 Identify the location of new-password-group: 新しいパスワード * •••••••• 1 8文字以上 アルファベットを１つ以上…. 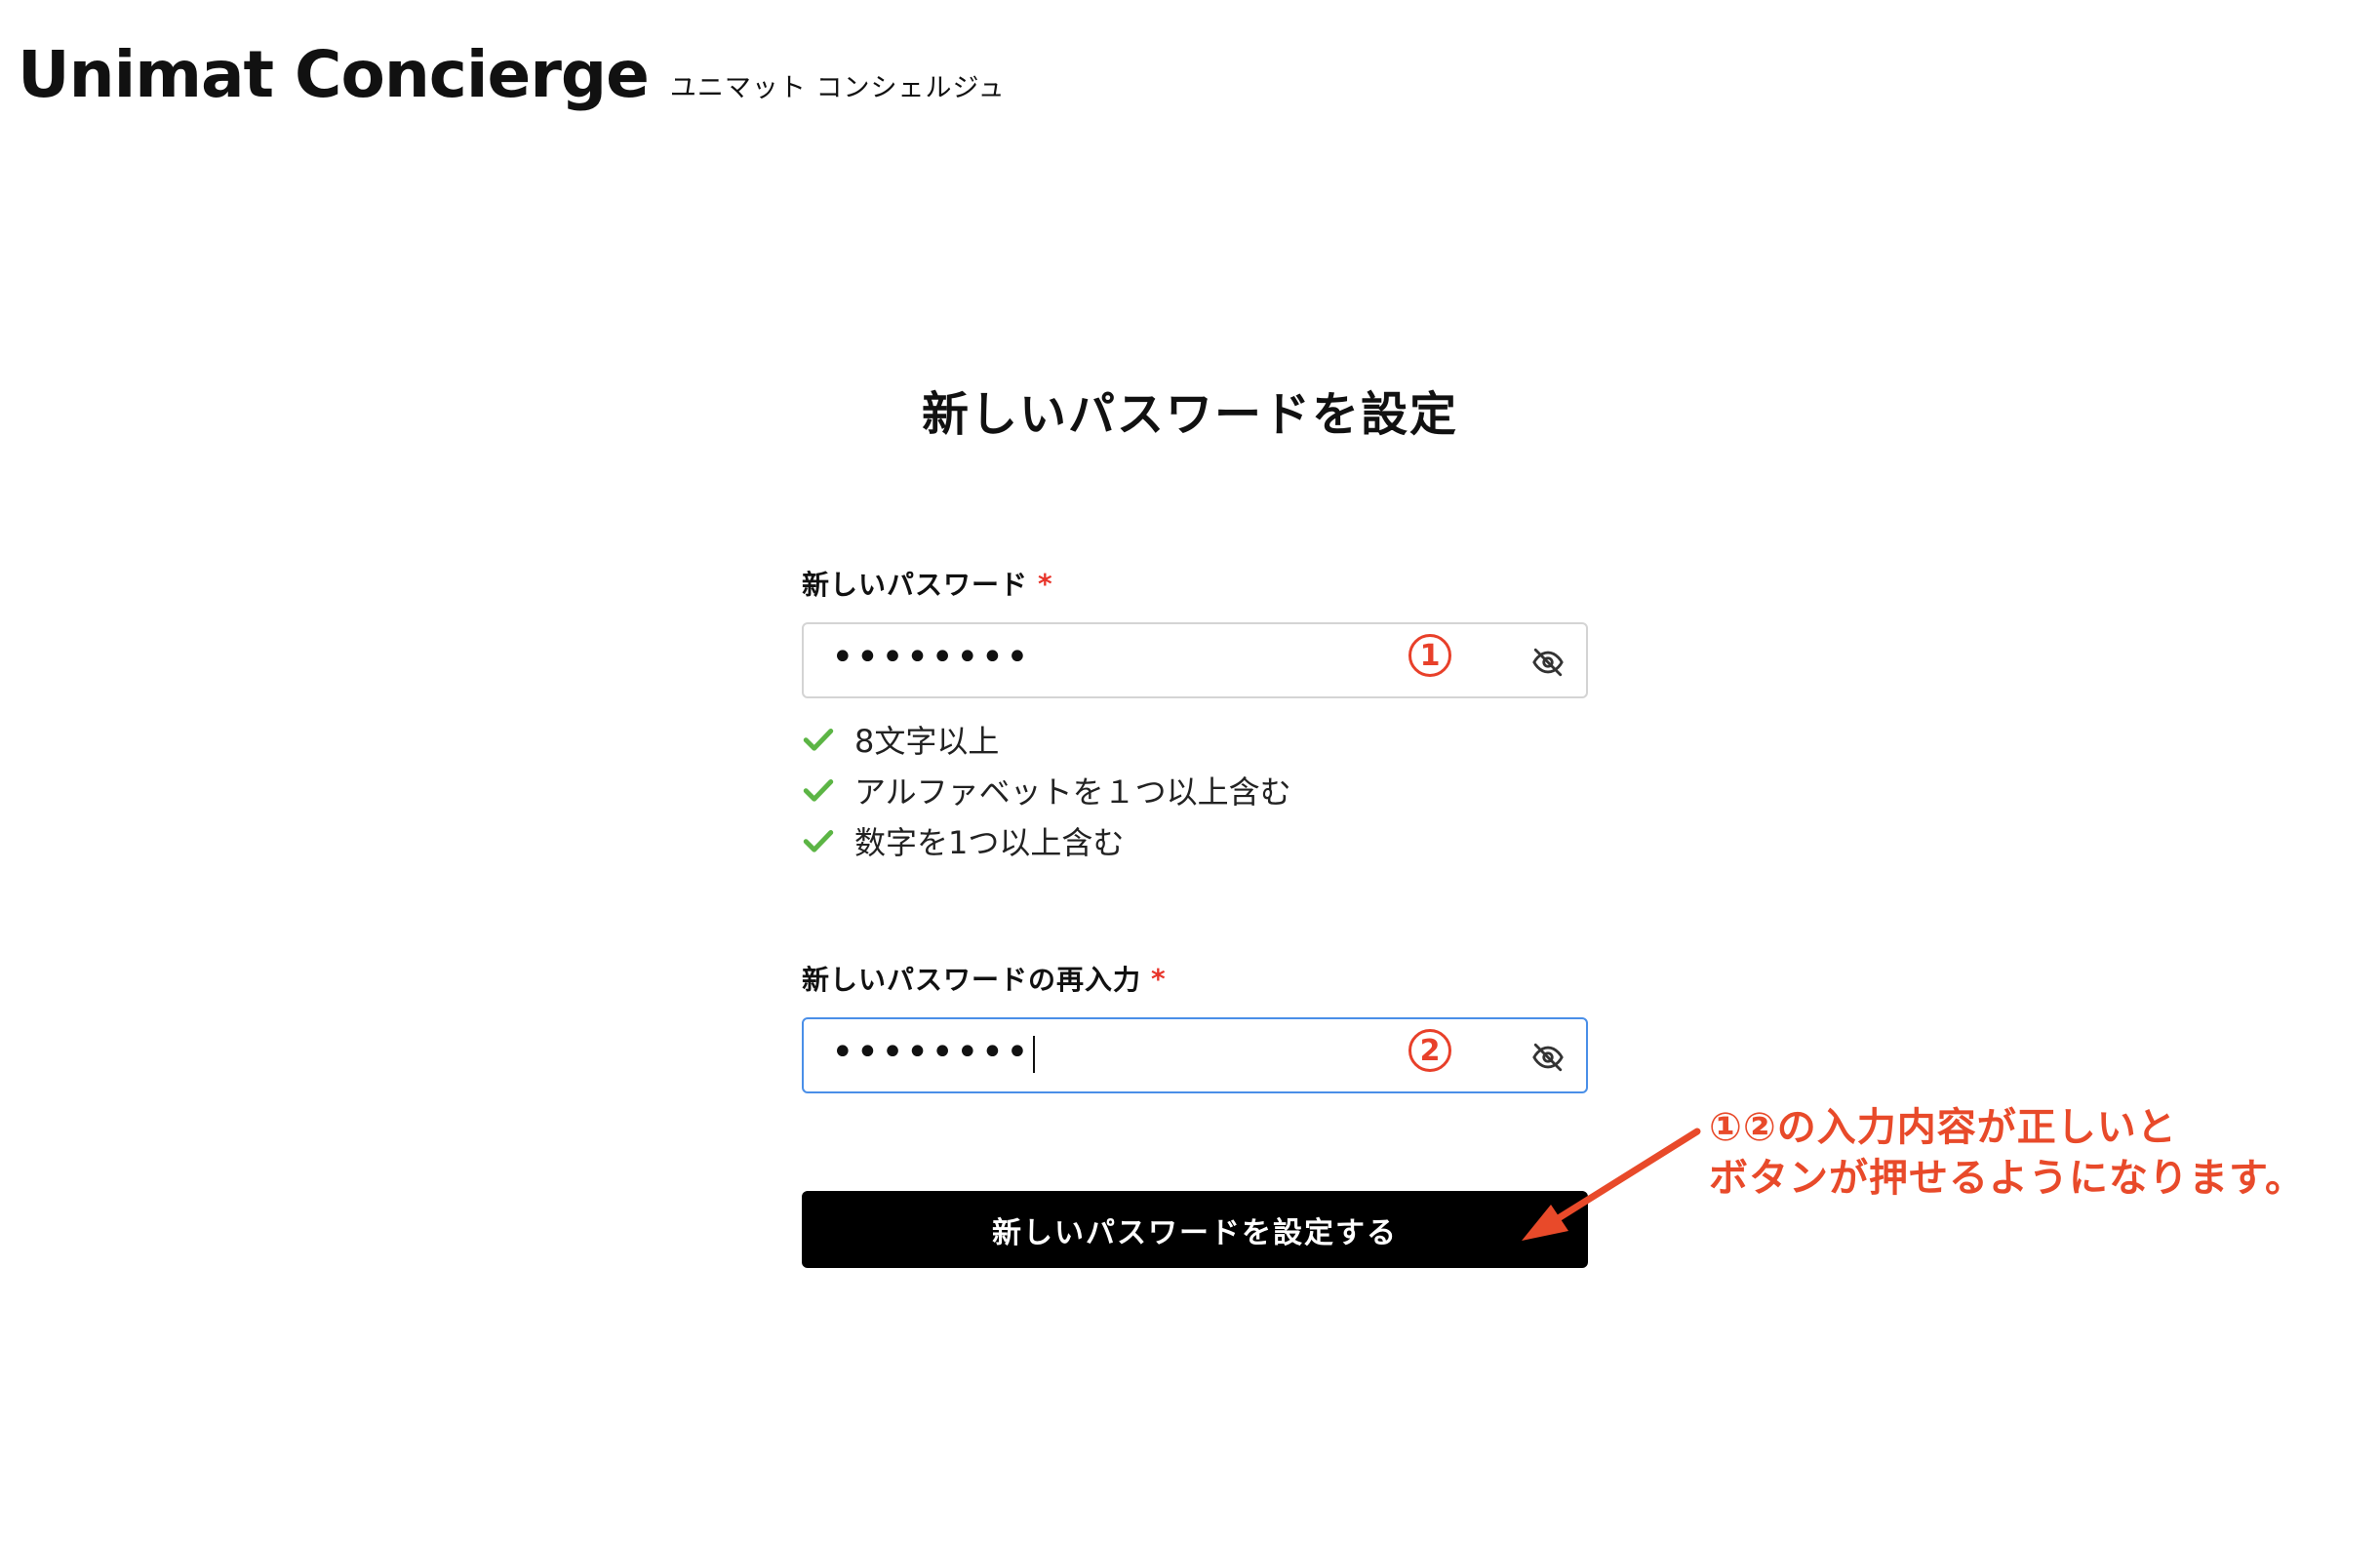
(1195, 715).